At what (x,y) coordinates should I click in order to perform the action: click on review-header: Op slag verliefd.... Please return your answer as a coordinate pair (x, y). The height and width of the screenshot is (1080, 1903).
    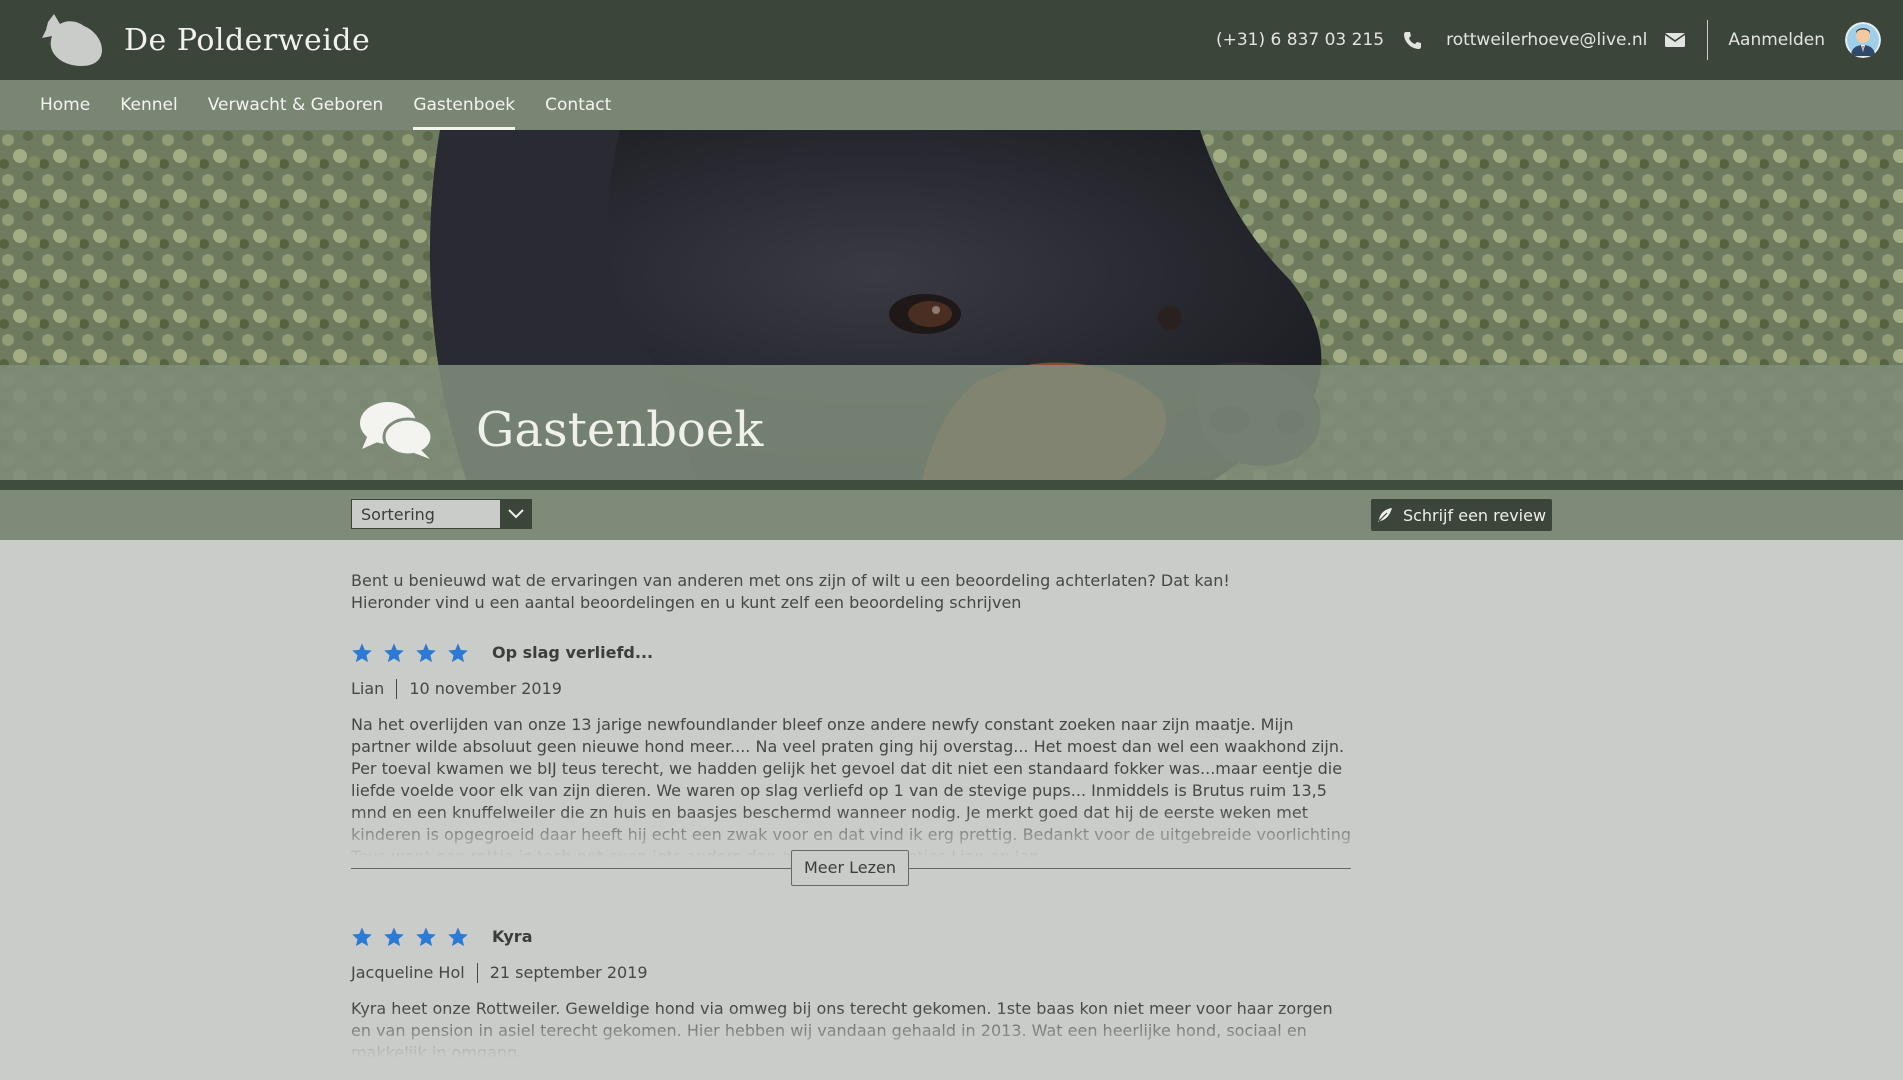
    Looking at the image, I should click on (851, 653).